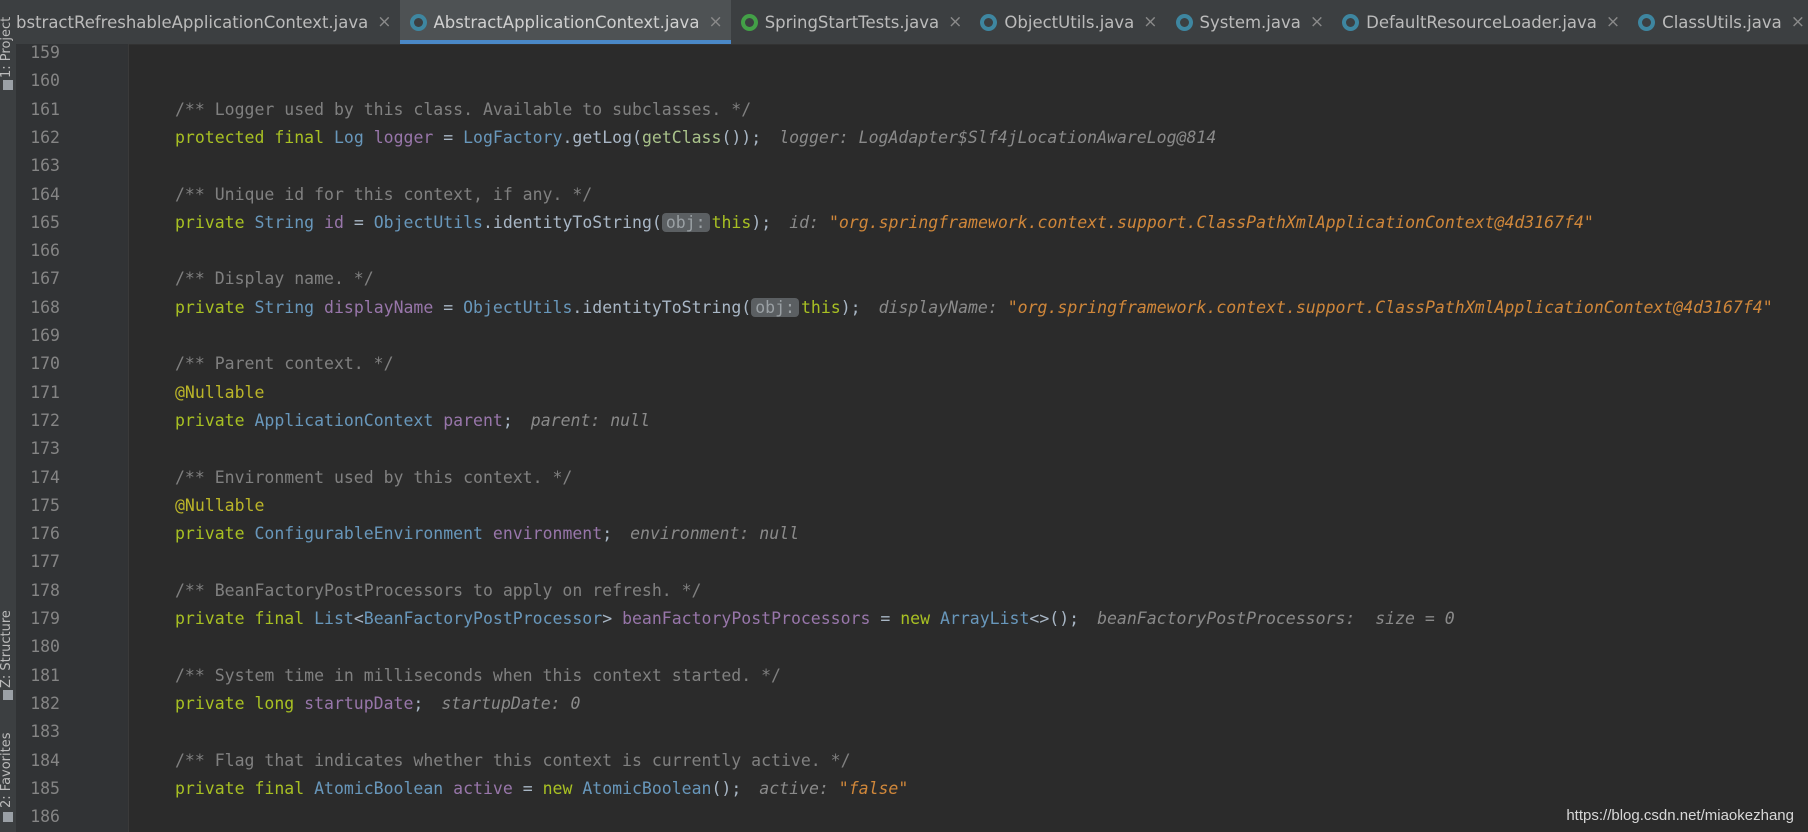 The height and width of the screenshot is (832, 1808). Describe the element at coordinates (809, 222) in the screenshot. I see `debug-value-label: id:` at that location.